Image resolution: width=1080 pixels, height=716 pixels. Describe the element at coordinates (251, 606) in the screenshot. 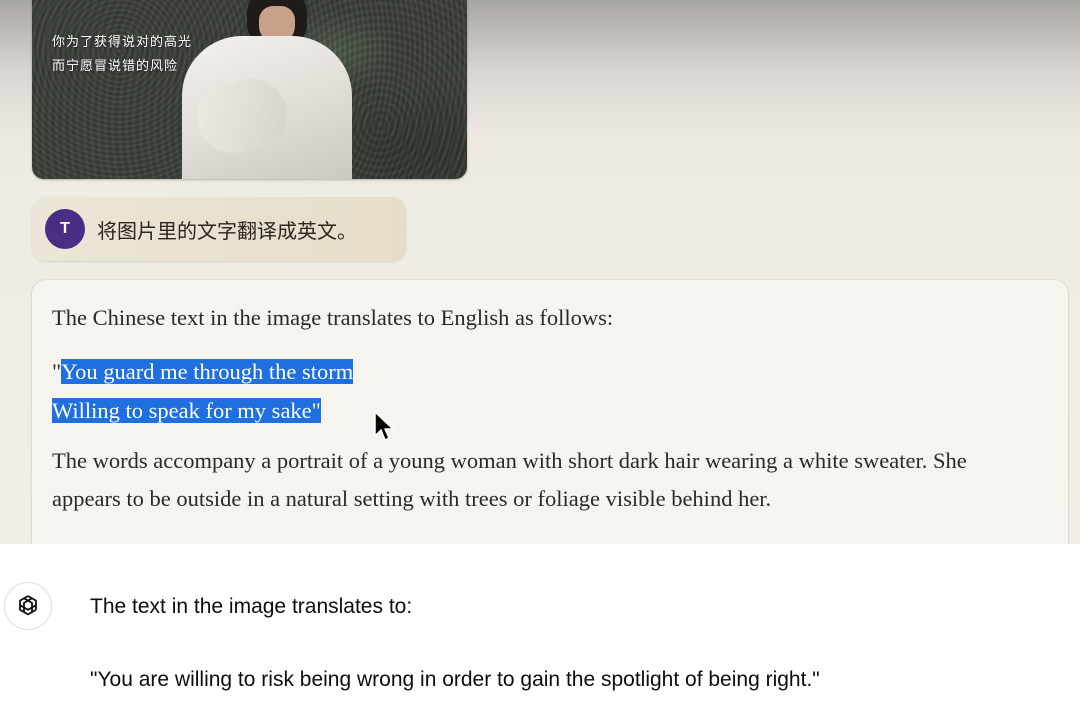

I see `chatgpt-response-line-1: The text in the image translates to:` at that location.